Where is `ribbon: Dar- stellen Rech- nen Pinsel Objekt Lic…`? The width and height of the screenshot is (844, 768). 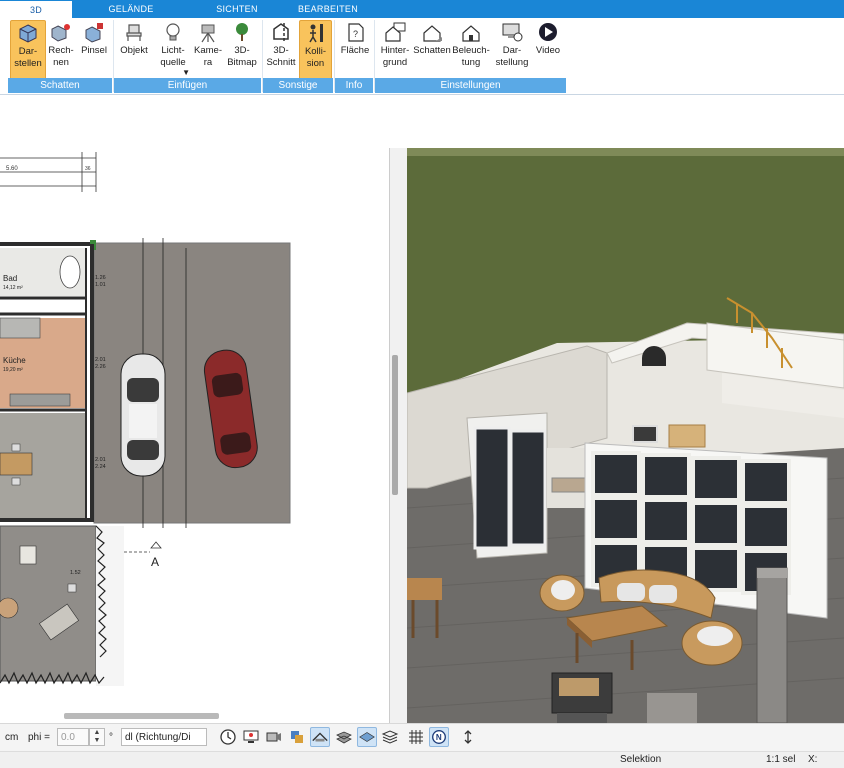
ribbon: Dar- stellen Rech- nen Pinsel Objekt Lic… is located at coordinates (422, 56).